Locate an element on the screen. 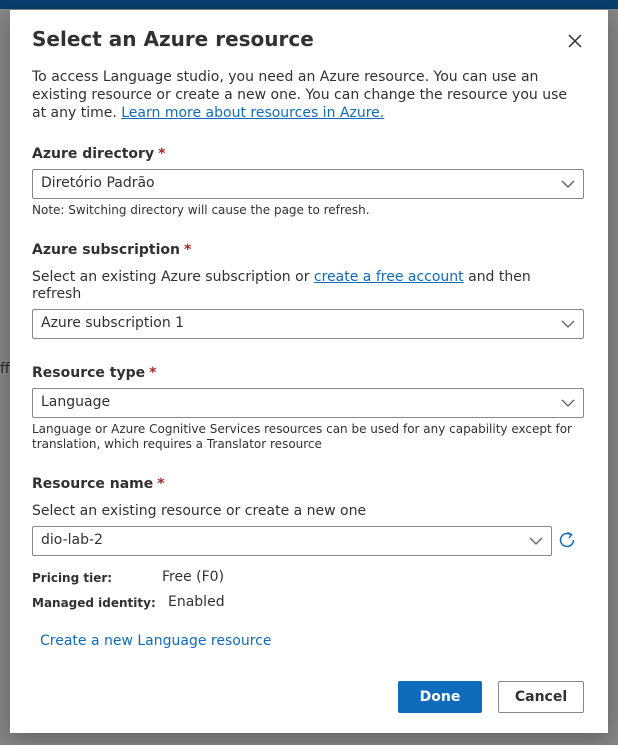  directory-label: Azure directory * is located at coordinates (98, 154).